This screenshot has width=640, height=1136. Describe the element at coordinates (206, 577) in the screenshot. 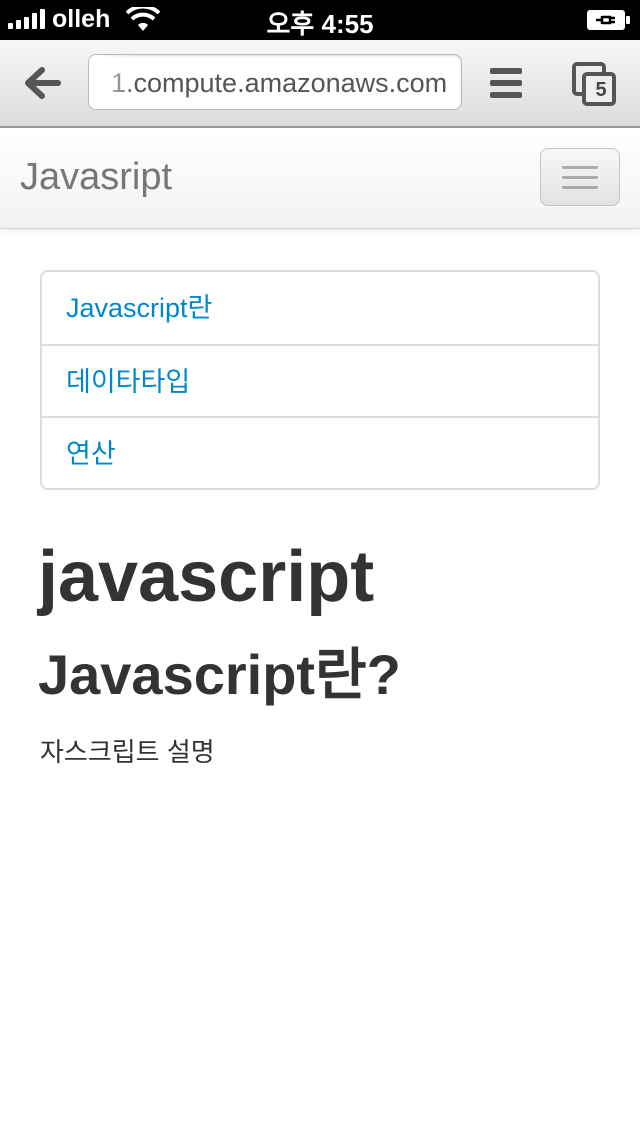

I see `page-title: javascript` at that location.